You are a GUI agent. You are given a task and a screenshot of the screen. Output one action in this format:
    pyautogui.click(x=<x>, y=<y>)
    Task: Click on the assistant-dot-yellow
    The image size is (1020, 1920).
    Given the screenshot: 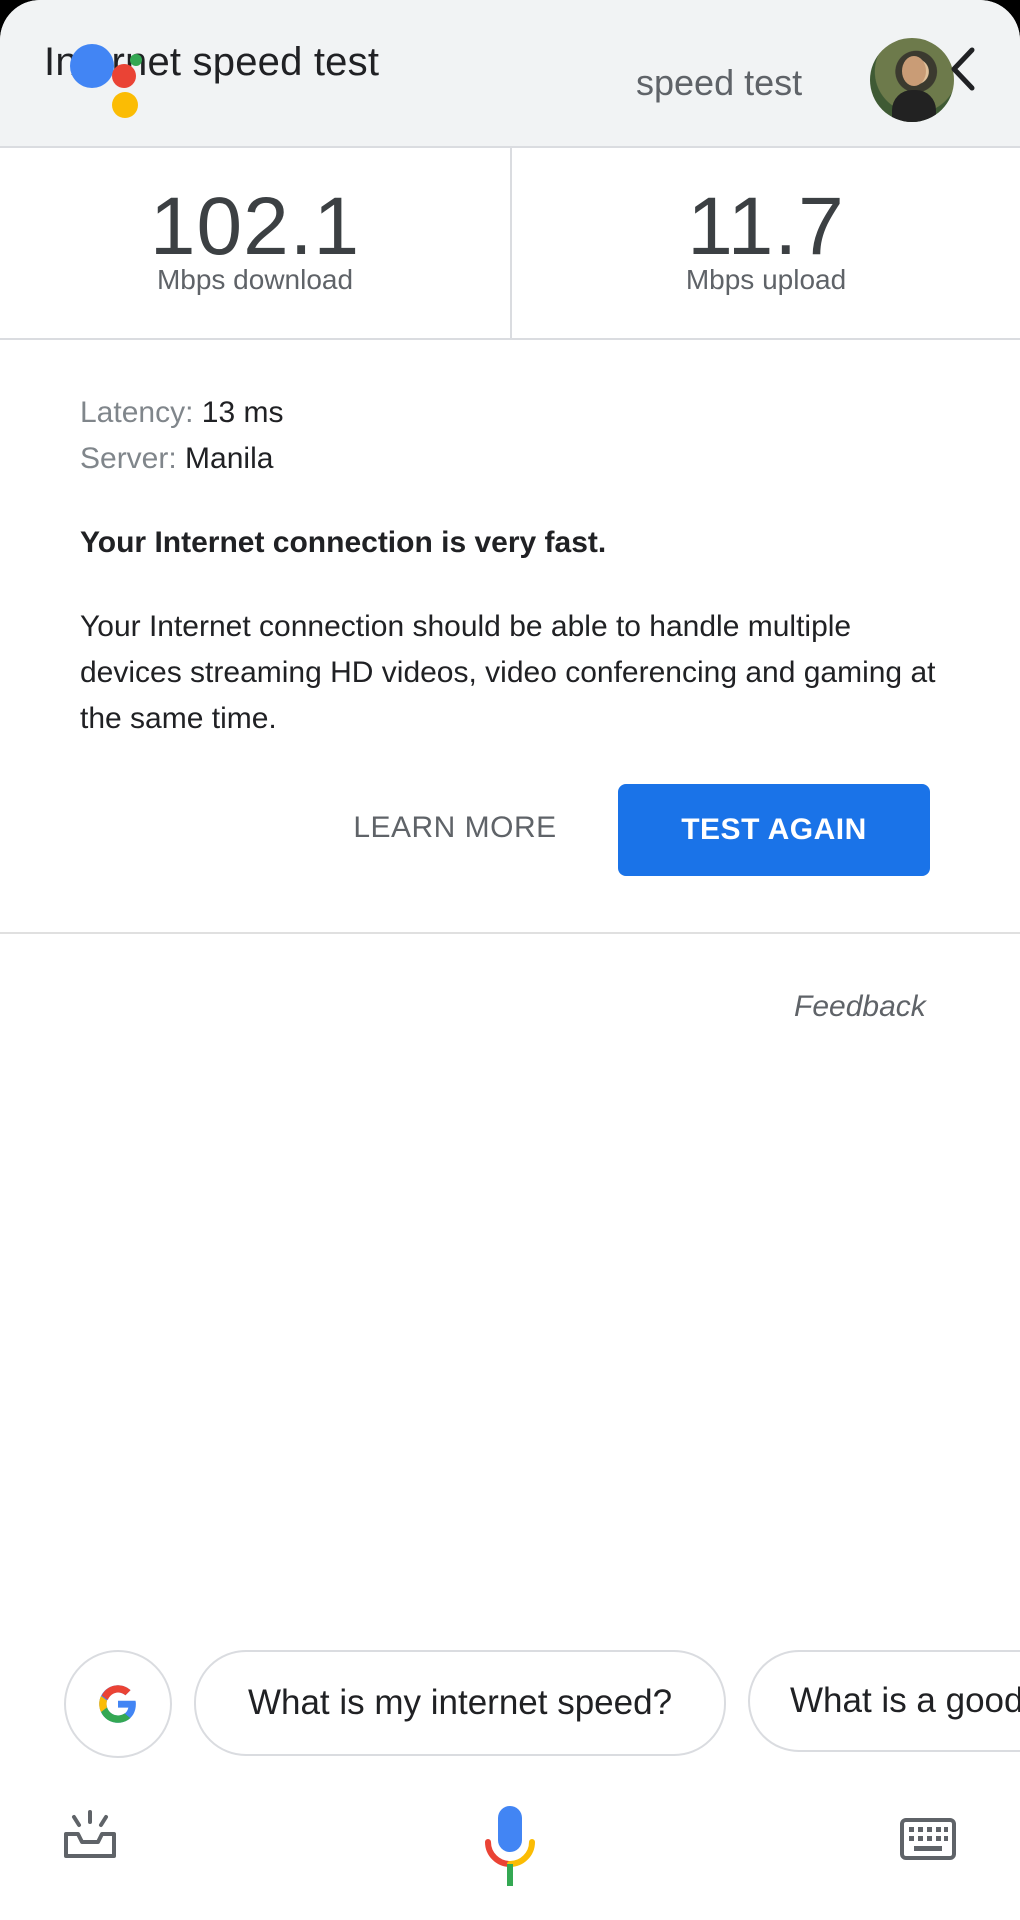 What is the action you would take?
    pyautogui.click(x=125, y=105)
    